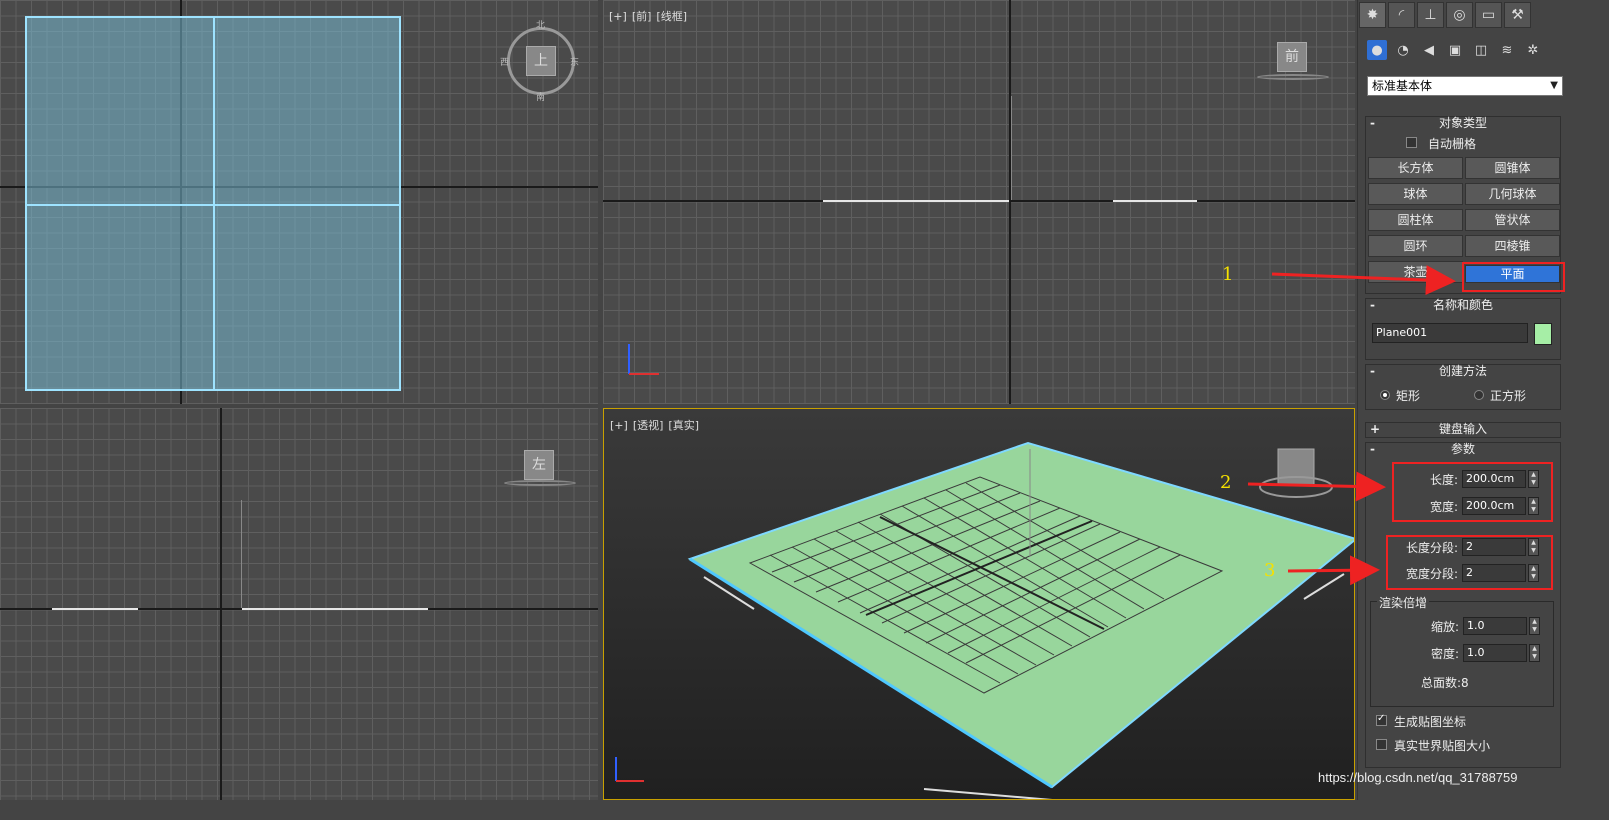 This screenshot has width=1609, height=820. I want to click on watermark-text: https://blog.csdn.net/qq_31788759, so click(1418, 777).